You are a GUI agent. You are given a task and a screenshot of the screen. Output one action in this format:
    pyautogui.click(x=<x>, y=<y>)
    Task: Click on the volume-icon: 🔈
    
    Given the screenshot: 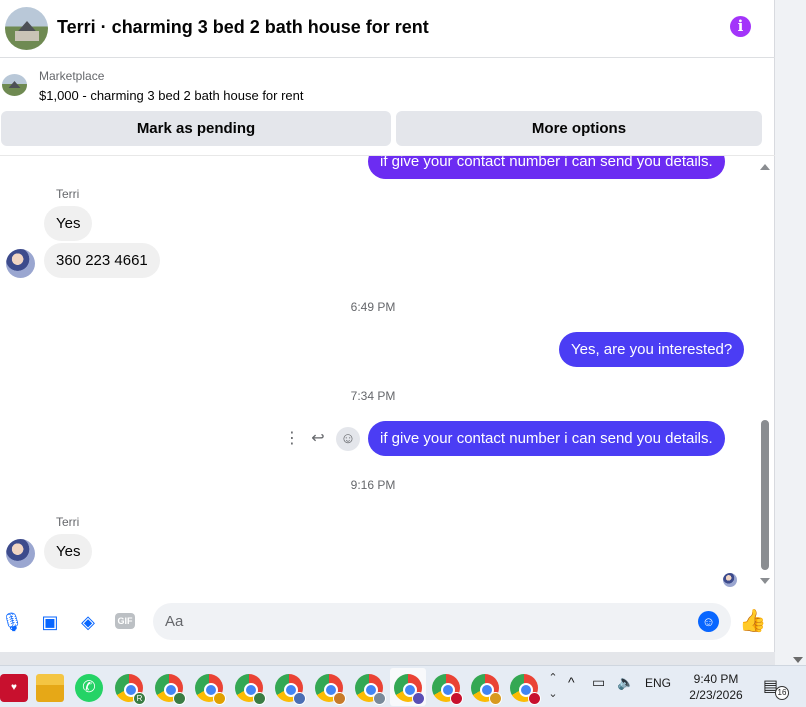 What is the action you would take?
    pyautogui.click(x=625, y=682)
    